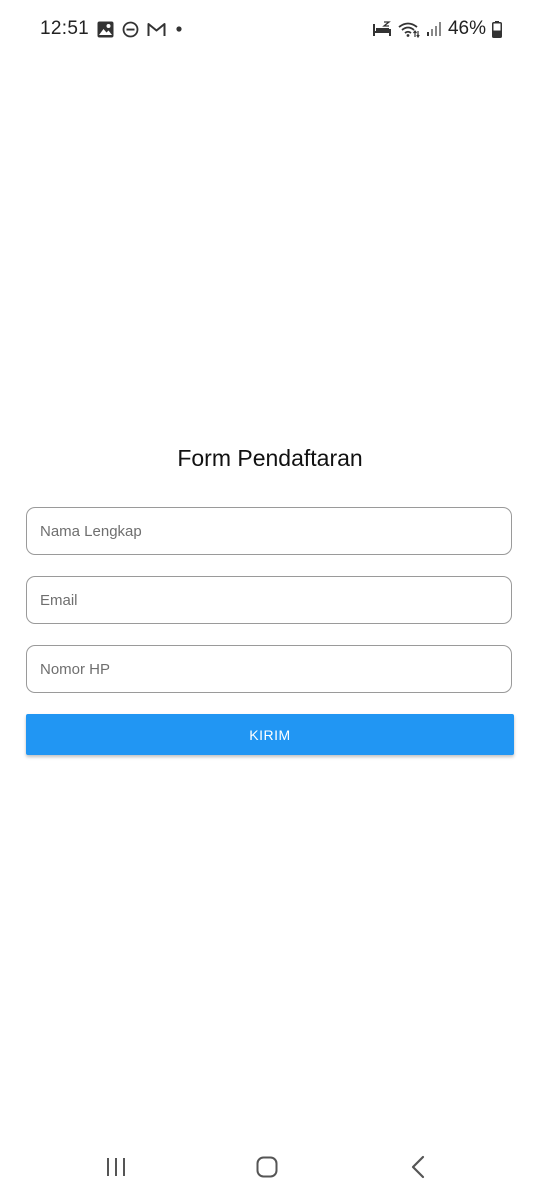 The image size is (540, 1200). I want to click on status-time: 12:51, so click(65, 28).